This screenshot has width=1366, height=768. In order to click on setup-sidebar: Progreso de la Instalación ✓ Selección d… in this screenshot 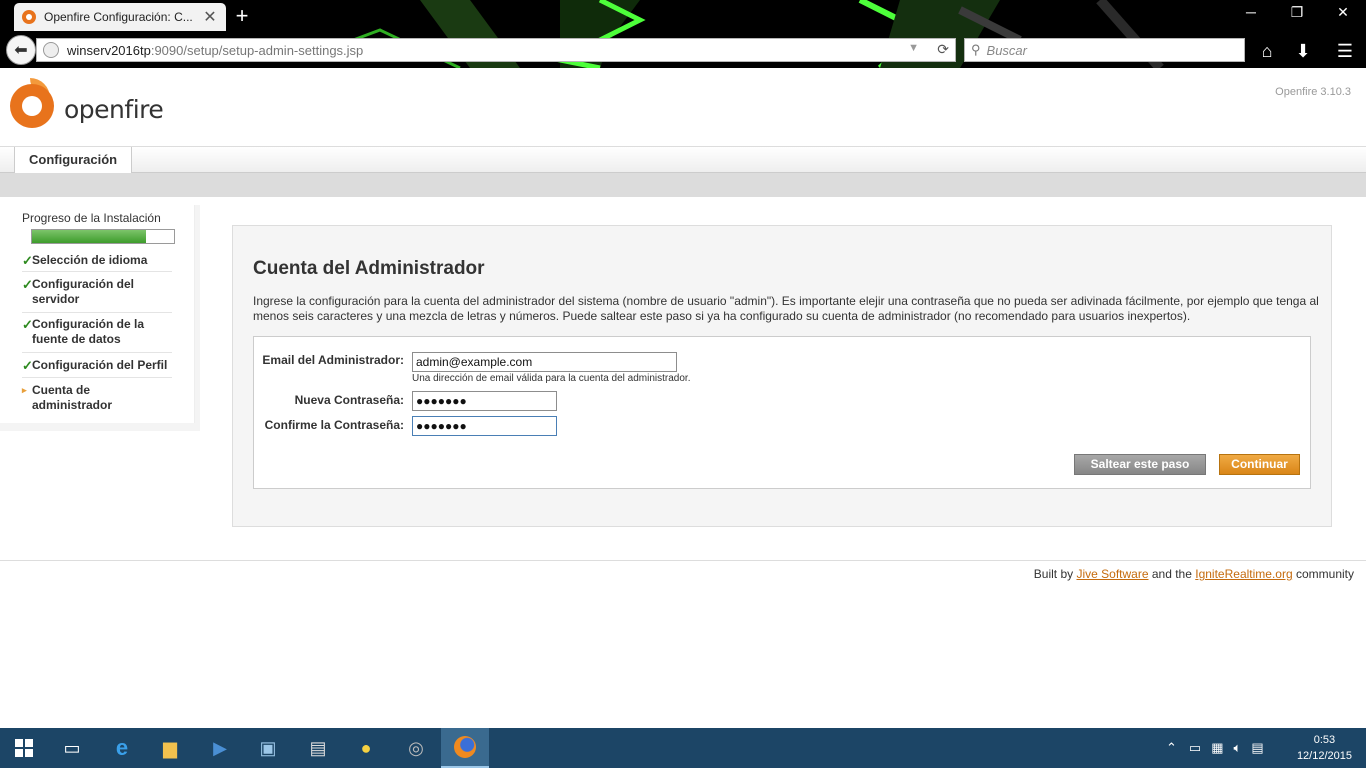, I will do `click(100, 318)`.